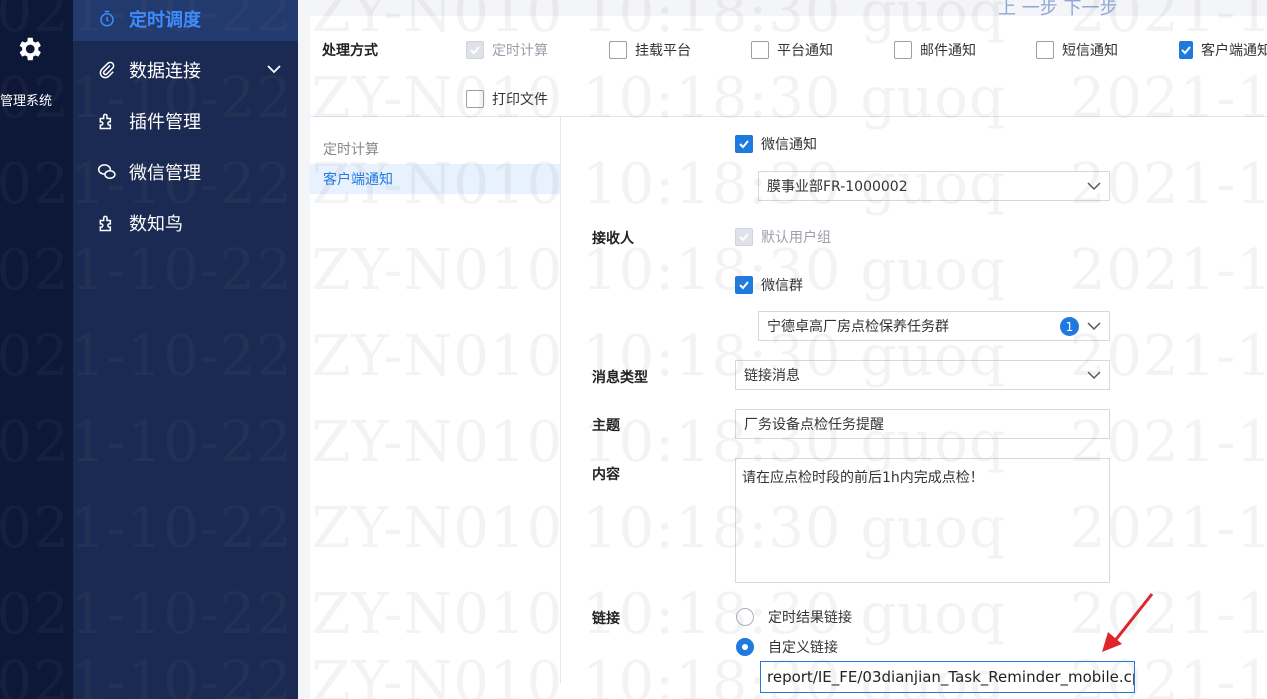 The width and height of the screenshot is (1267, 699). What do you see at coordinates (1128, 622) in the screenshot?
I see `annotation-arrow-icon` at bounding box center [1128, 622].